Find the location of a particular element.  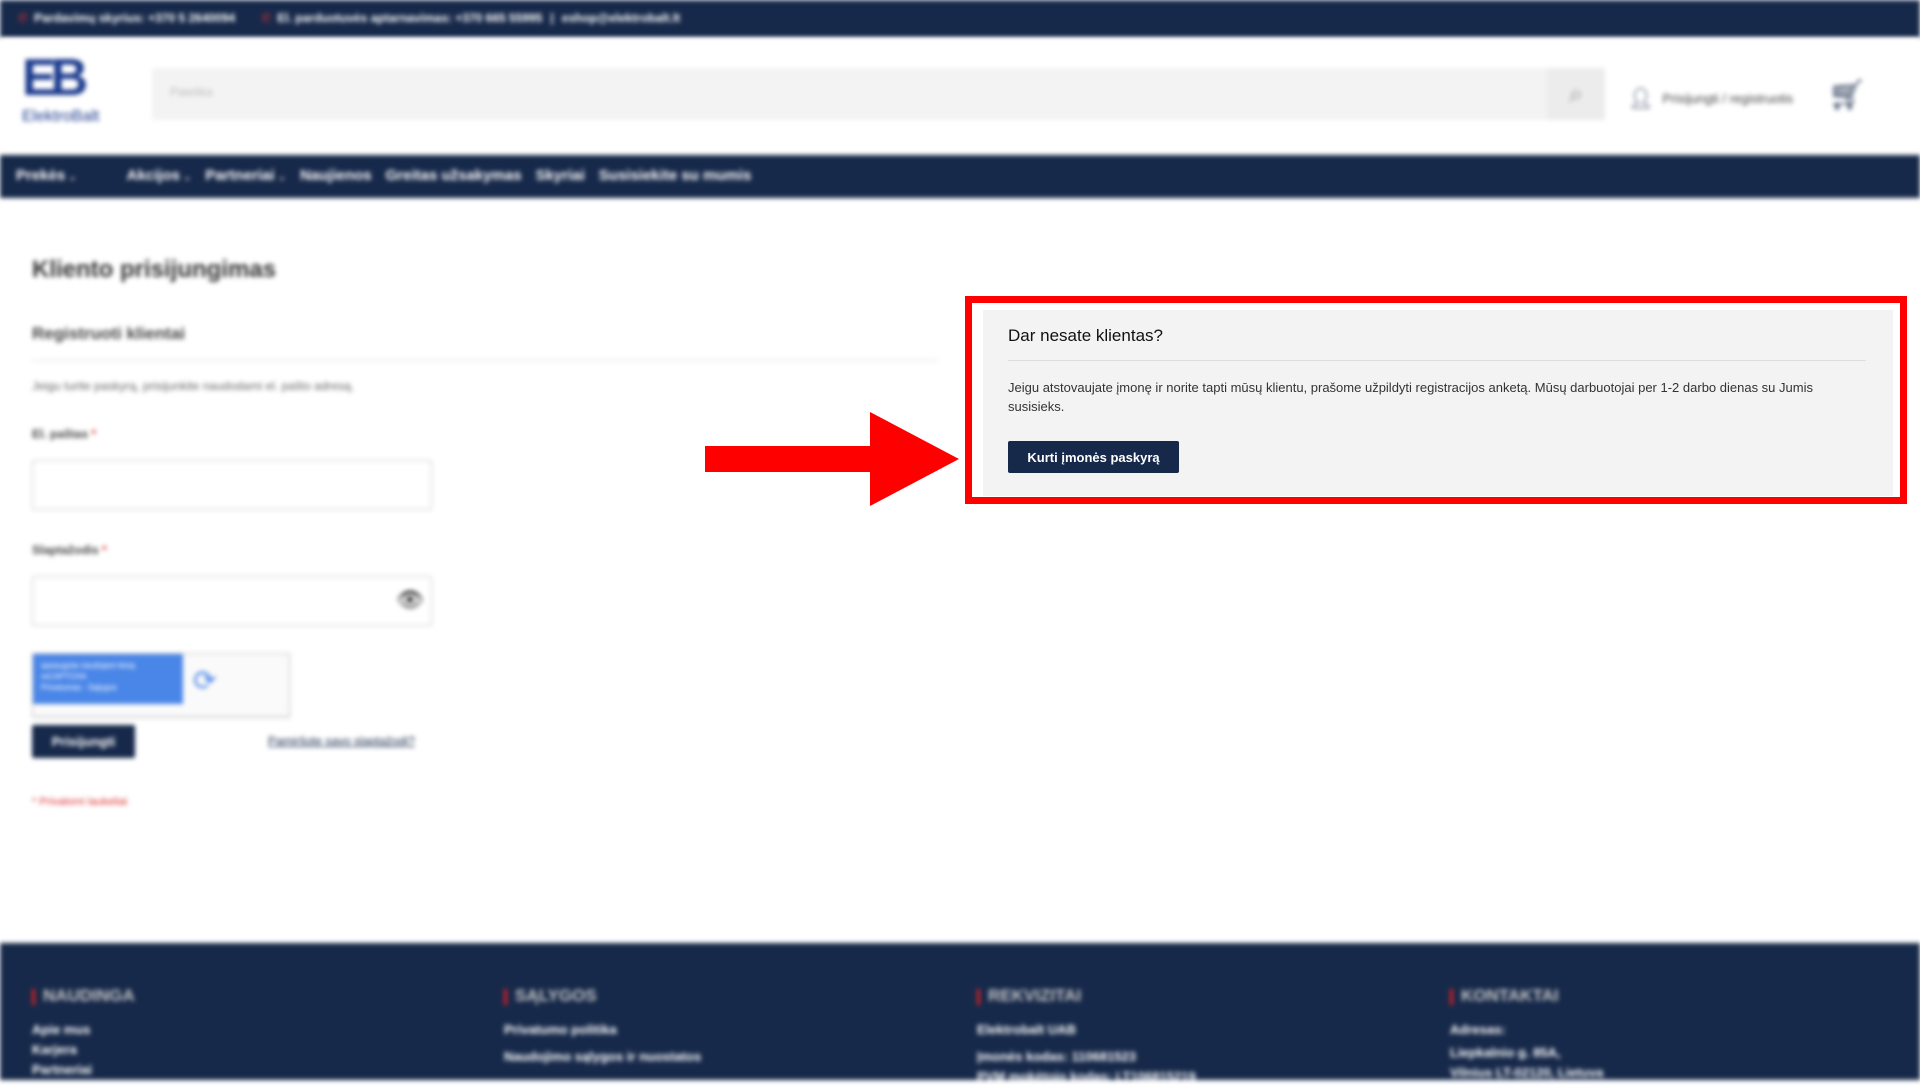

nav-item-naujienos: Naujienos is located at coordinates (336, 175).